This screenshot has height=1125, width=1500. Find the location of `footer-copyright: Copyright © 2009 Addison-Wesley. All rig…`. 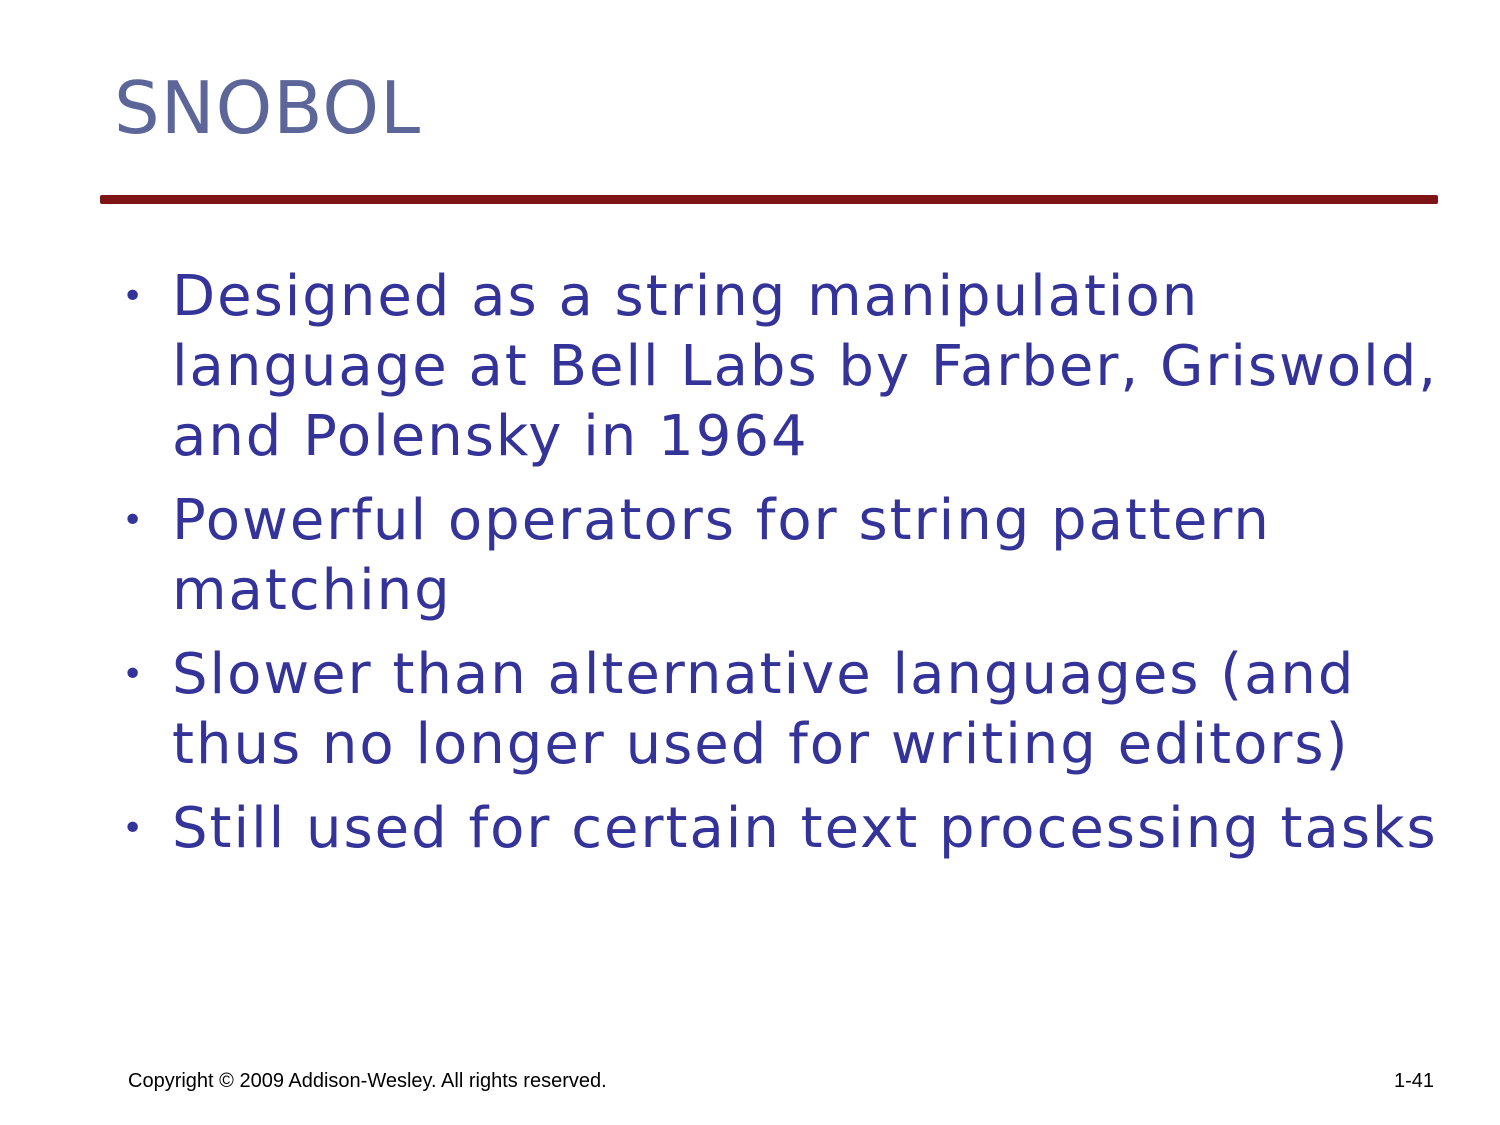

footer-copyright: Copyright © 2009 Addison-Wesley. All rig… is located at coordinates (367, 1081).